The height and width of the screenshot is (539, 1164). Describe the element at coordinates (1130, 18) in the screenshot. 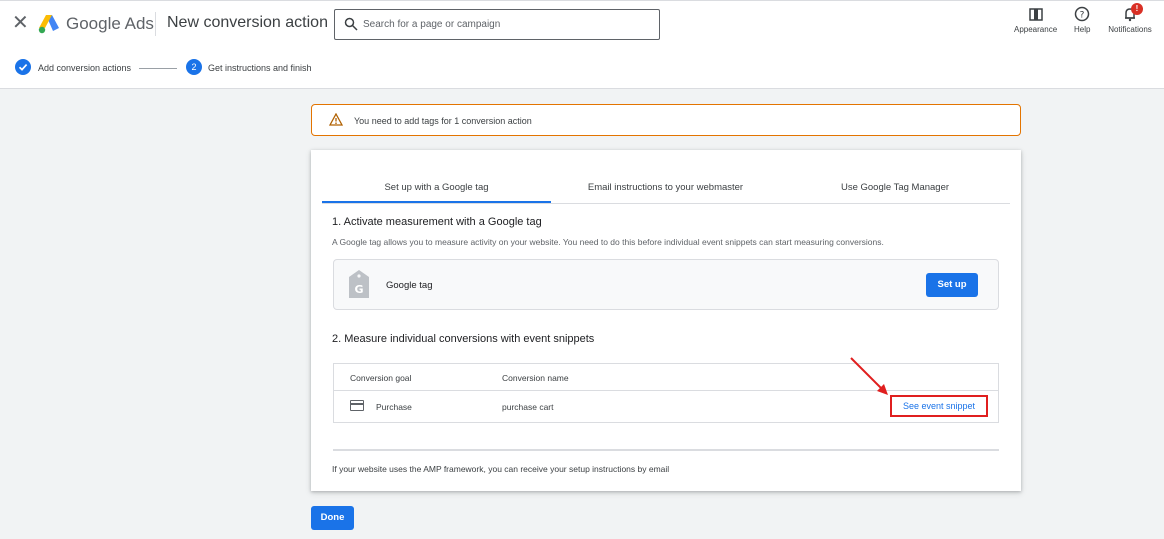

I see `notifications-button: ! Notifications` at that location.